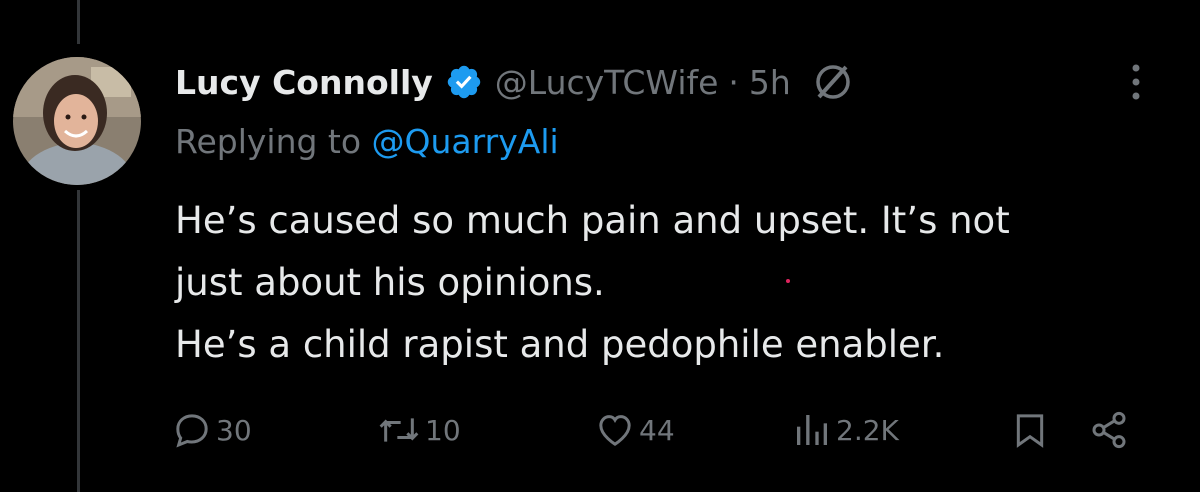  I want to click on repost-button: 10, so click(419, 430).